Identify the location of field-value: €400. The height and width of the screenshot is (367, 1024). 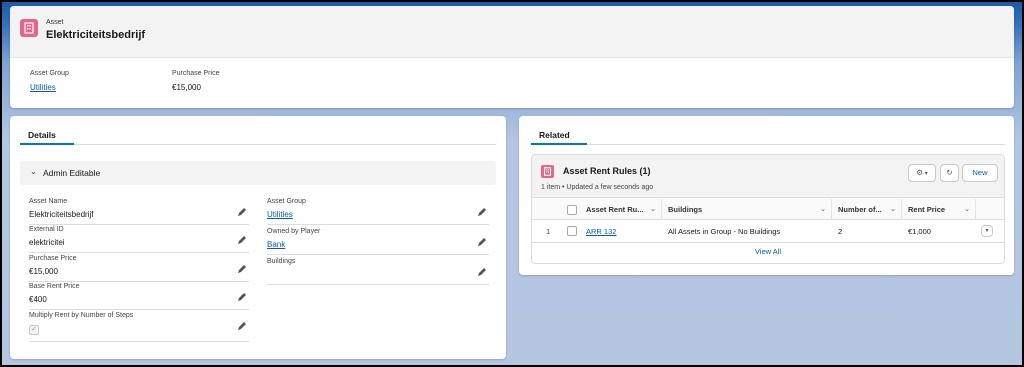
(38, 299).